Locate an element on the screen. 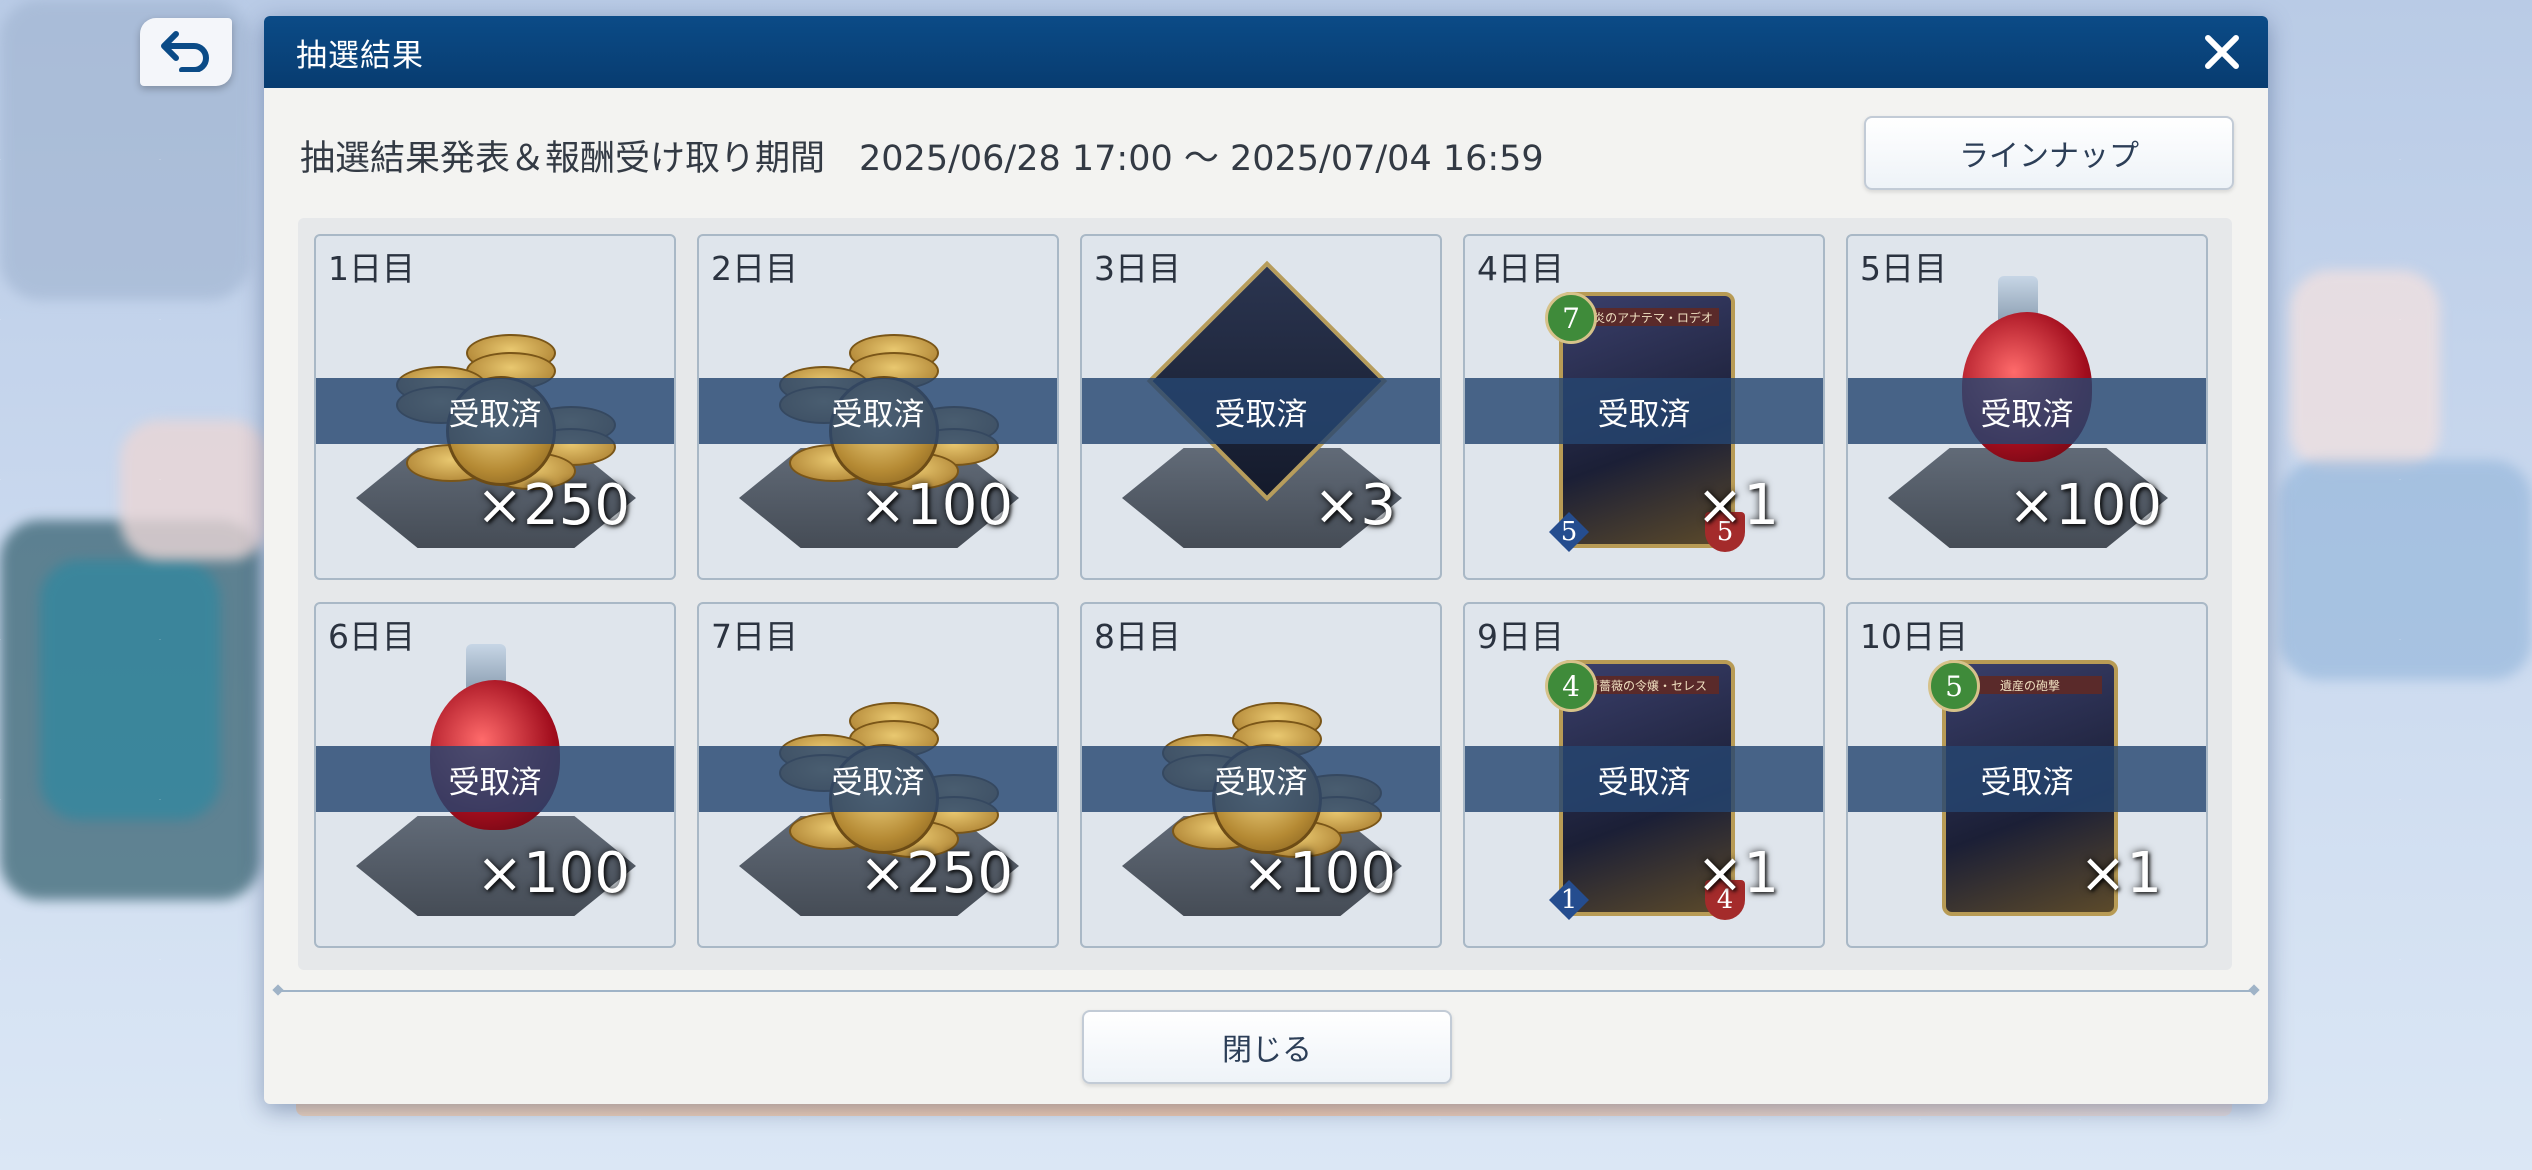 The image size is (2532, 1170). reward-cell: 9日目 青薔薇の令嬢・セレス 4 1 4 ×1 受取済 is located at coordinates (1644, 775).